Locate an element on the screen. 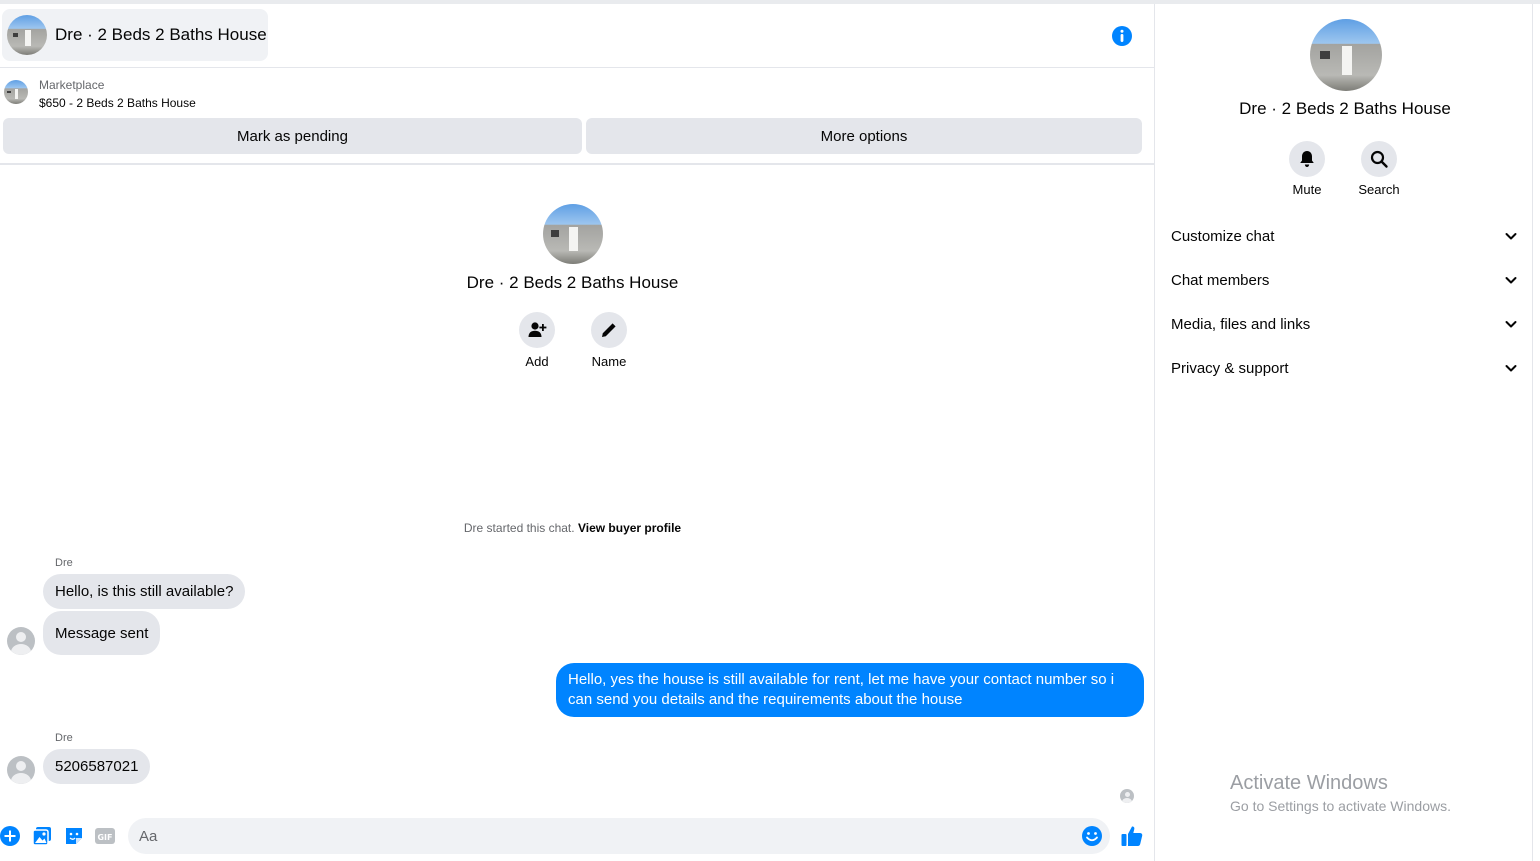 This screenshot has height=861, width=1540. add-button: Add is located at coordinates (537, 340).